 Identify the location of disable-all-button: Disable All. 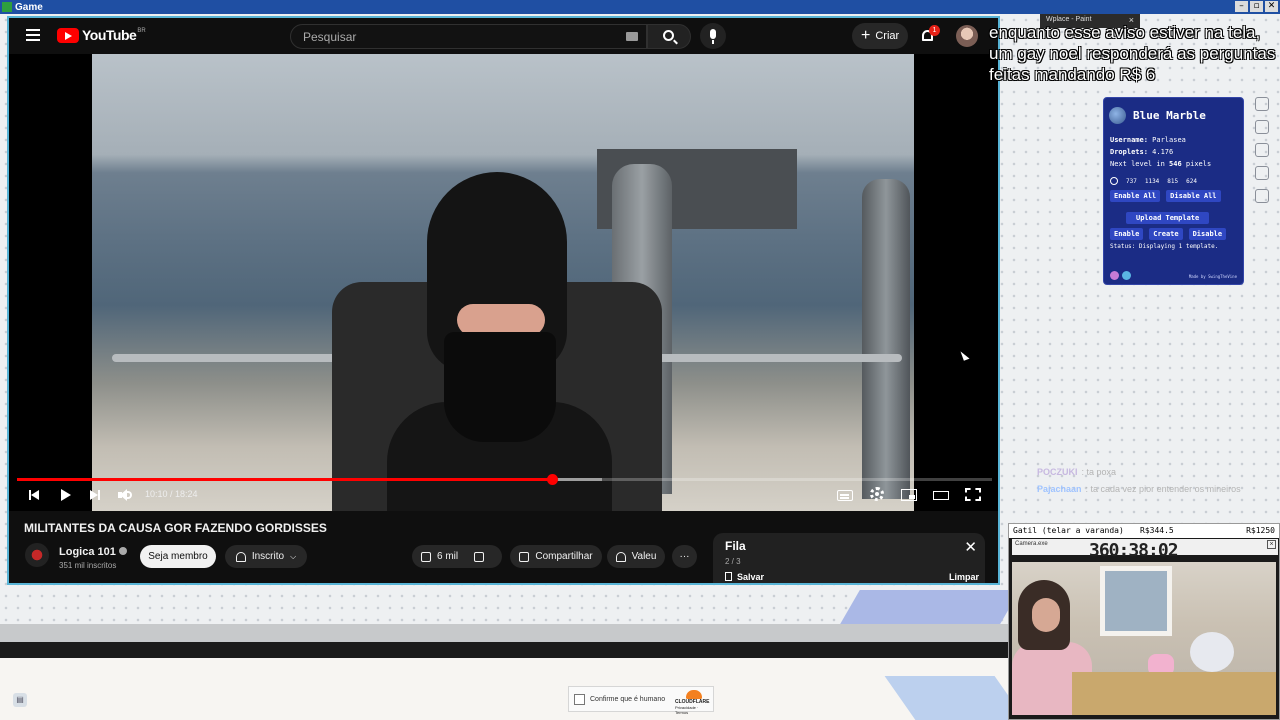
(1193, 196).